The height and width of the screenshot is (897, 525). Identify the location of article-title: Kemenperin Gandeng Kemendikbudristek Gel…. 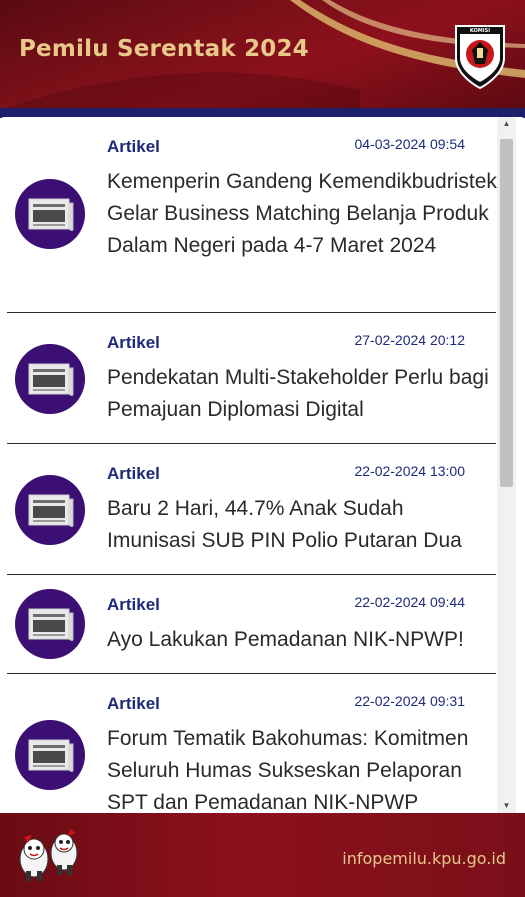
(302, 214).